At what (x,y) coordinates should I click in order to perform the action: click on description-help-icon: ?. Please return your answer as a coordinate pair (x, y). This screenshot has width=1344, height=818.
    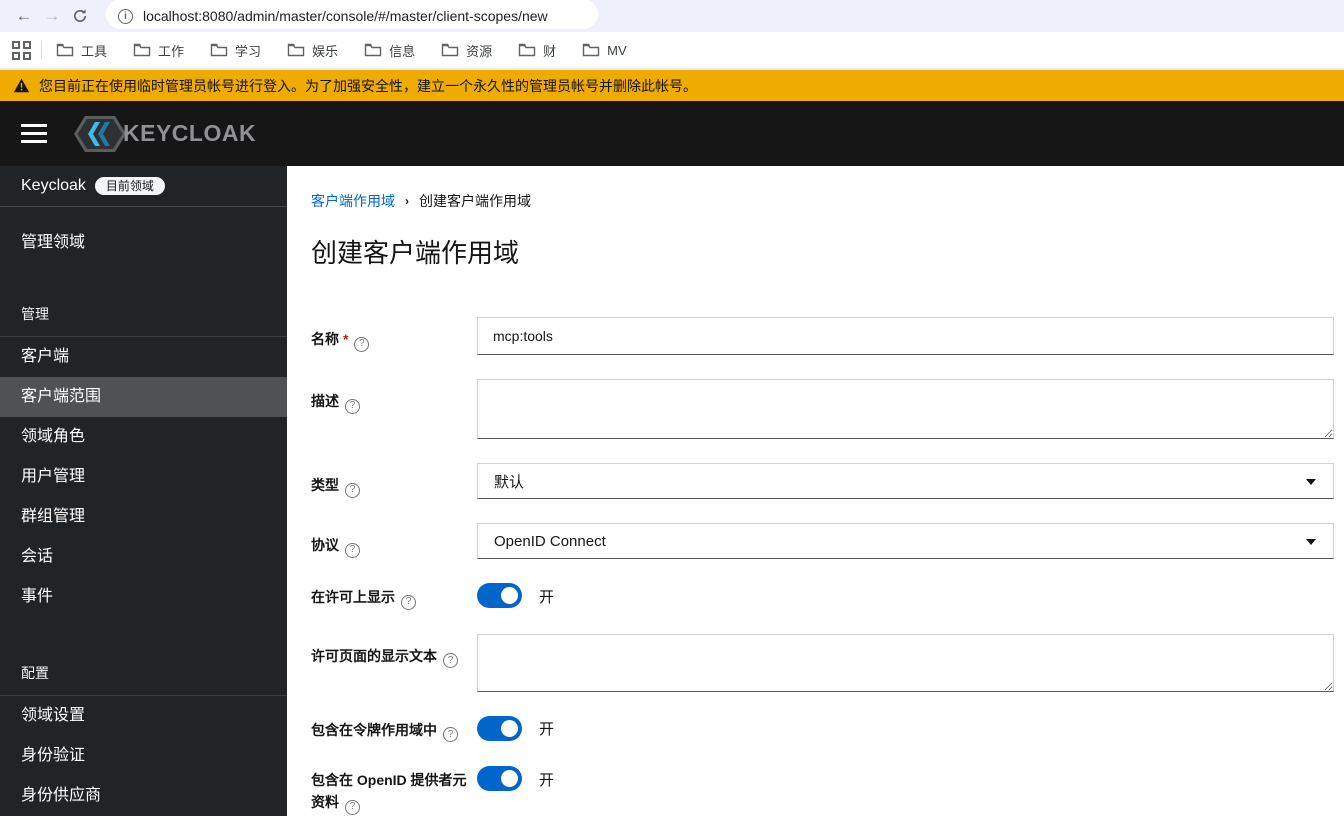
    Looking at the image, I should click on (352, 406).